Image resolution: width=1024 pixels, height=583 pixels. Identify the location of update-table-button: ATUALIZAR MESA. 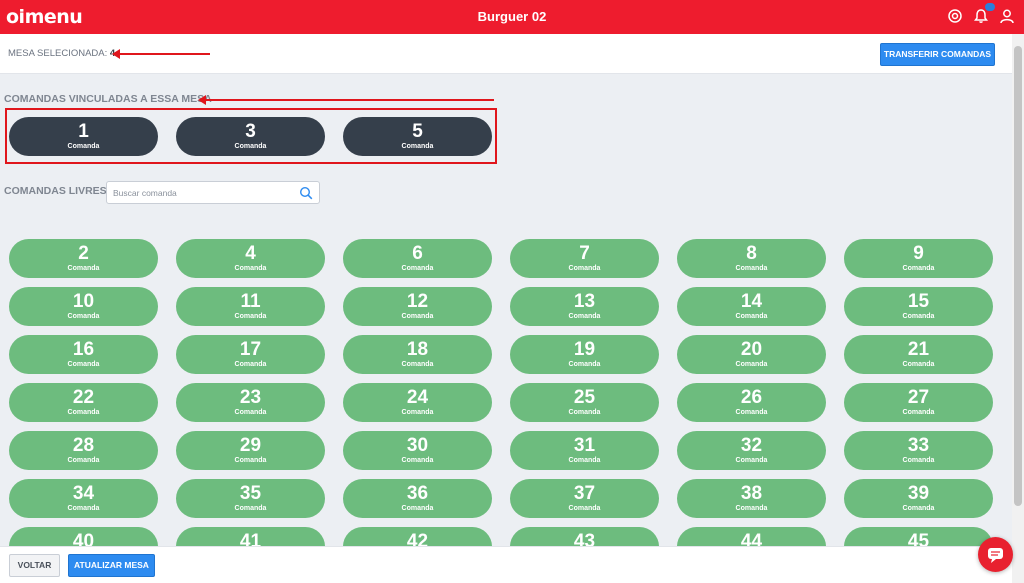
(111, 565).